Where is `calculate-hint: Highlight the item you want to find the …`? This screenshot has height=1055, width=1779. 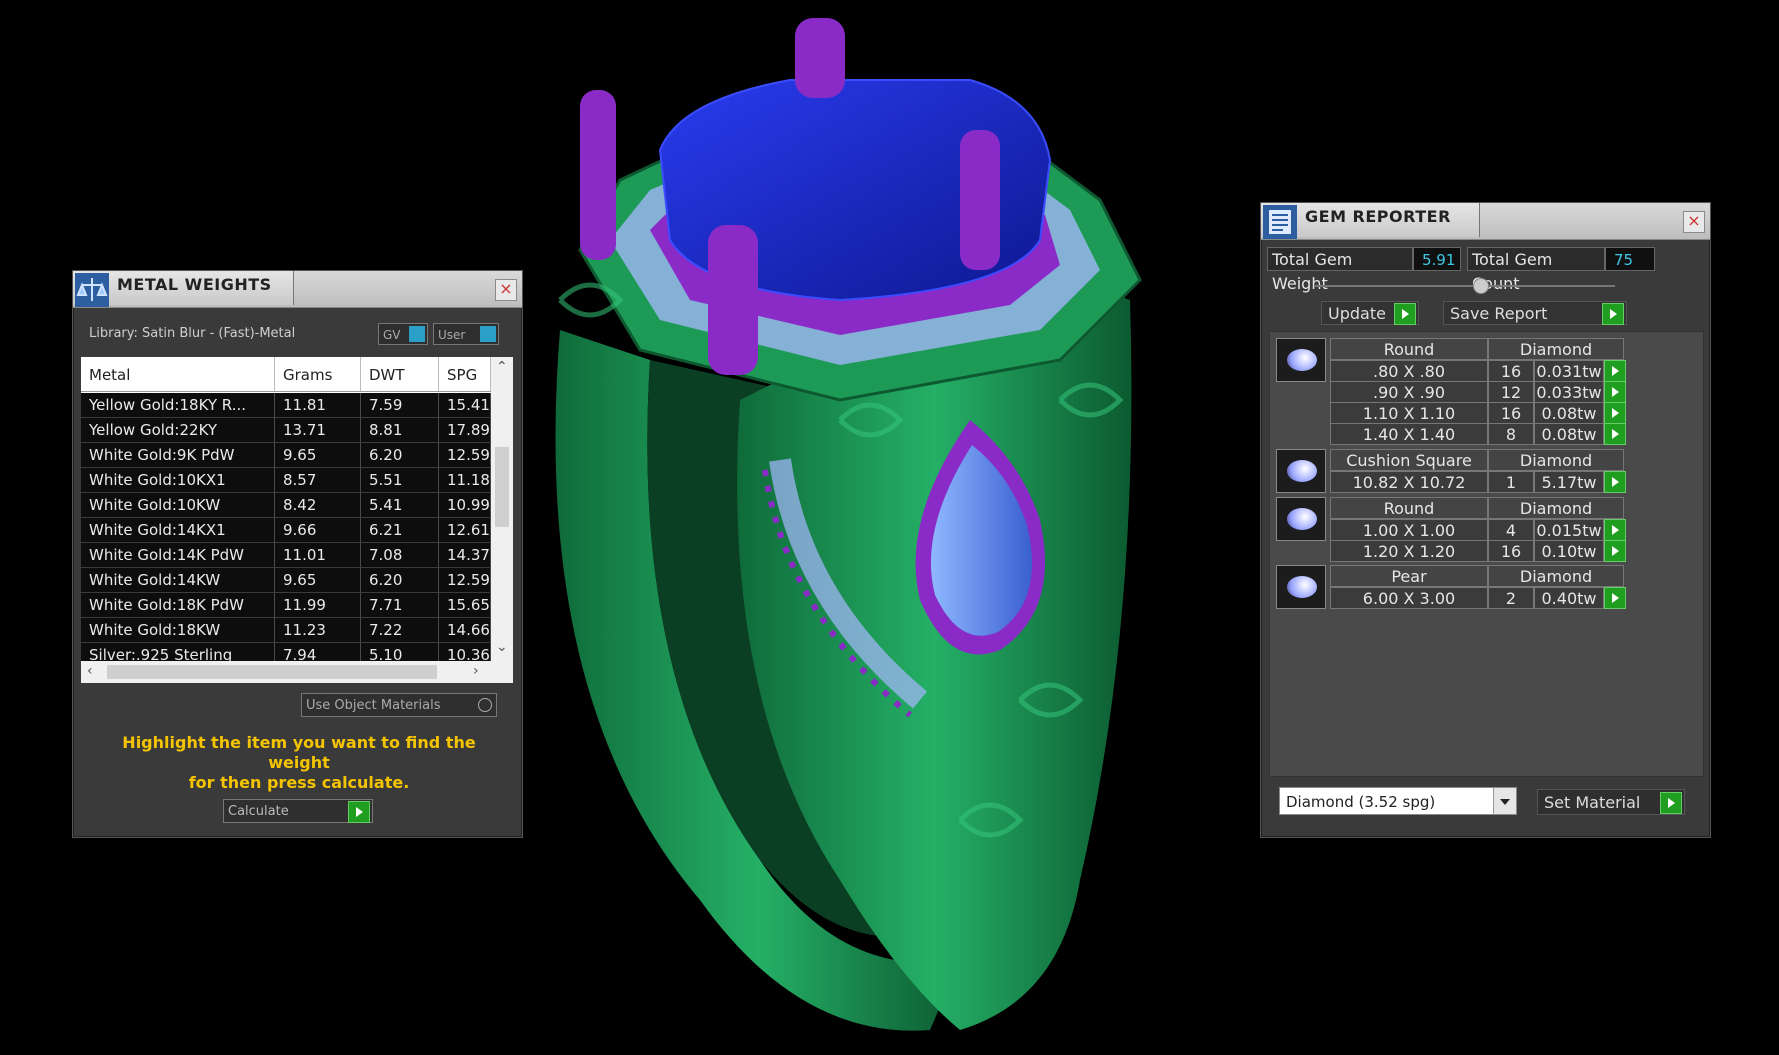 calculate-hint: Highlight the item you want to find the … is located at coordinates (299, 763).